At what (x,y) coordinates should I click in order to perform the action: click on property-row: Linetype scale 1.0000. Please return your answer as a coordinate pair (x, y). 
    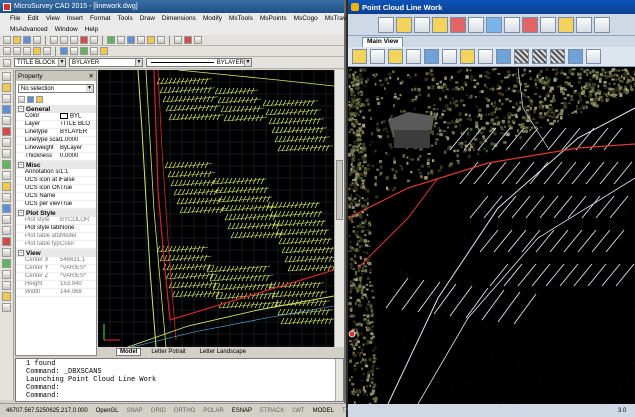
    Looking at the image, I should click on (56, 141).